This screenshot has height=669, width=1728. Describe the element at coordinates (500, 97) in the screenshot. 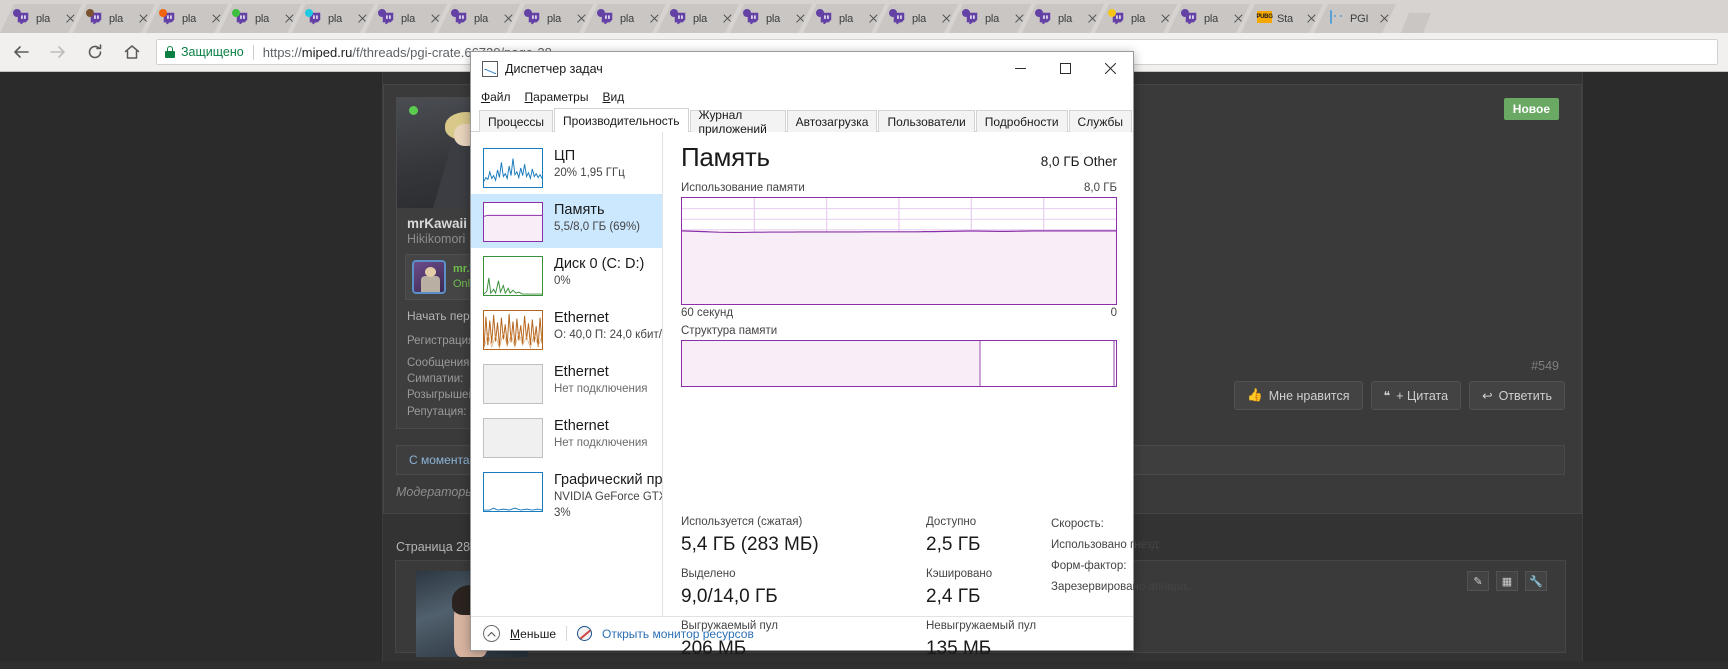

I see `menu-file-rest: айл` at that location.